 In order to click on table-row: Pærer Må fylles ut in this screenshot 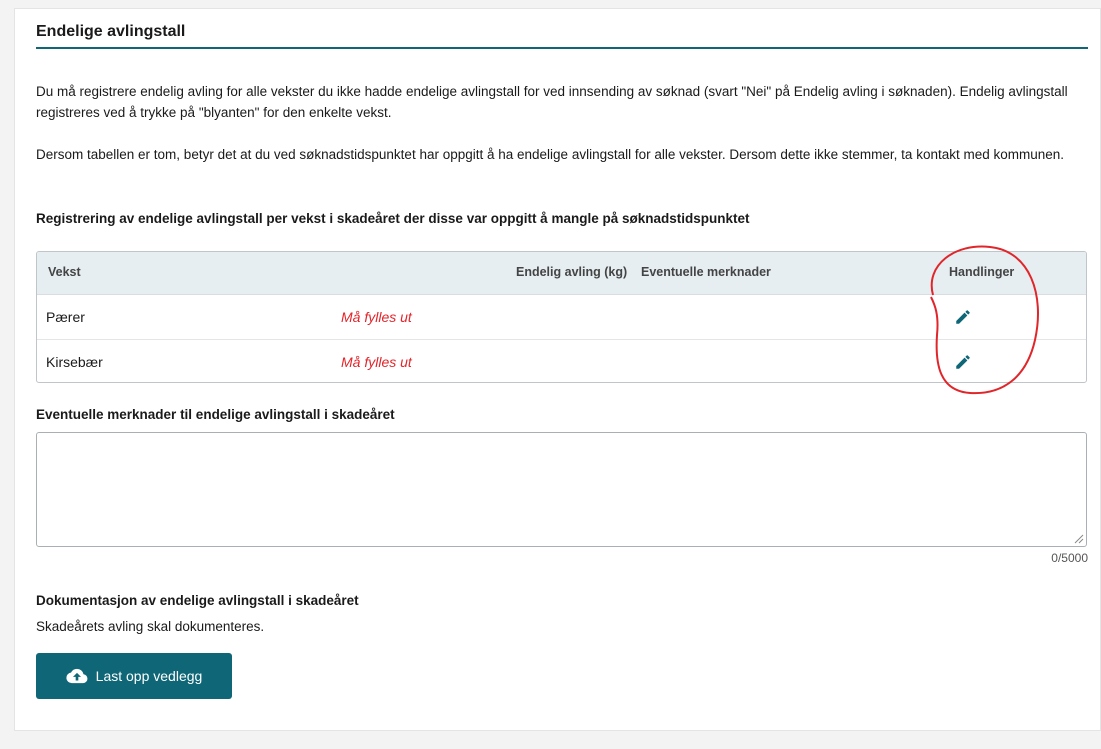, I will do `click(561, 317)`.